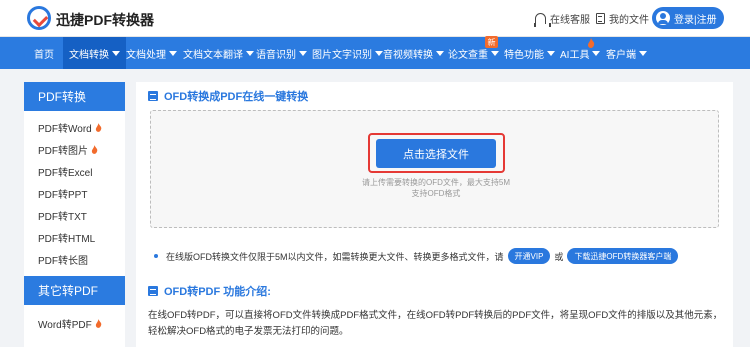  What do you see at coordinates (63, 151) in the screenshot?
I see `sidebar-item-label: PDF转图片` at bounding box center [63, 151].